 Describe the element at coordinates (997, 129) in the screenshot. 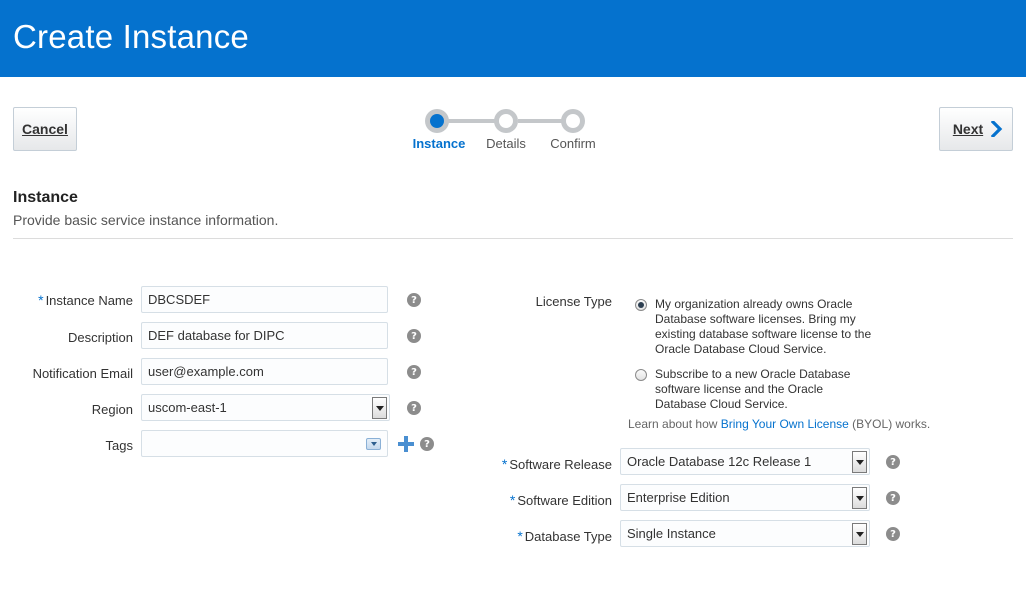

I see `chevron-right-icon` at that location.